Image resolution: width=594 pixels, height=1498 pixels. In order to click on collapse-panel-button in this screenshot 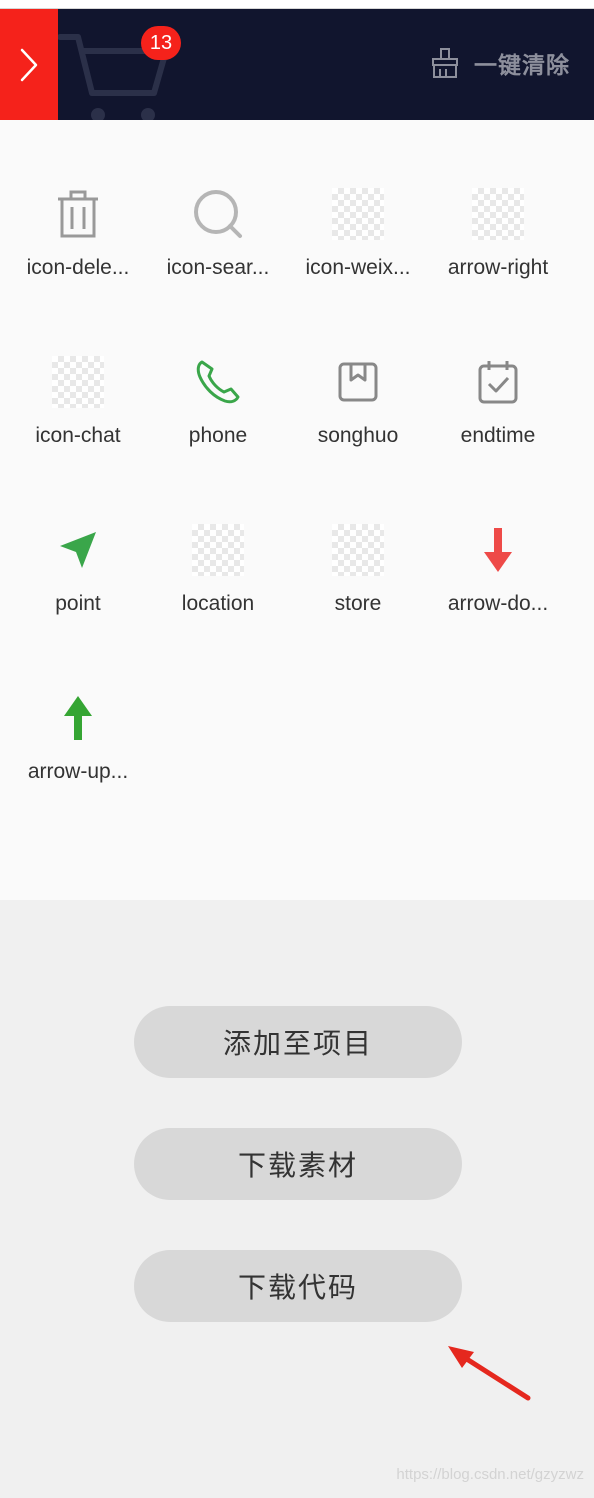, I will do `click(29, 64)`.